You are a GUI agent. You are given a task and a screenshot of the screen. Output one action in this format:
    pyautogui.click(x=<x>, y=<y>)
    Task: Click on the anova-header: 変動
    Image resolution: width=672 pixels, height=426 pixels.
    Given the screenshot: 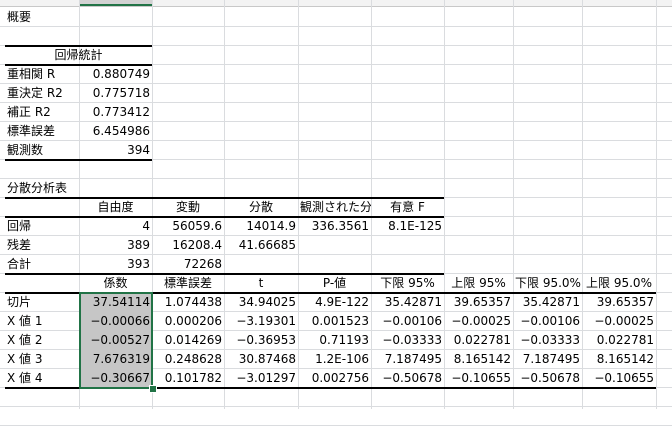 What is the action you would take?
    pyautogui.click(x=188, y=207)
    